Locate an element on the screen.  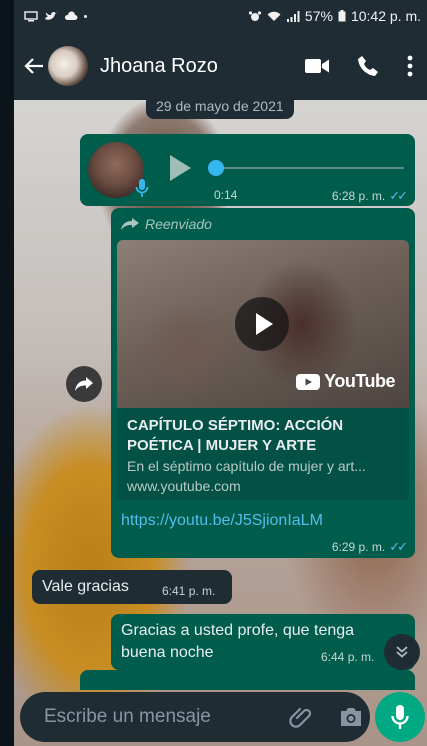
forward-arrow-icon is located at coordinates (84, 384).